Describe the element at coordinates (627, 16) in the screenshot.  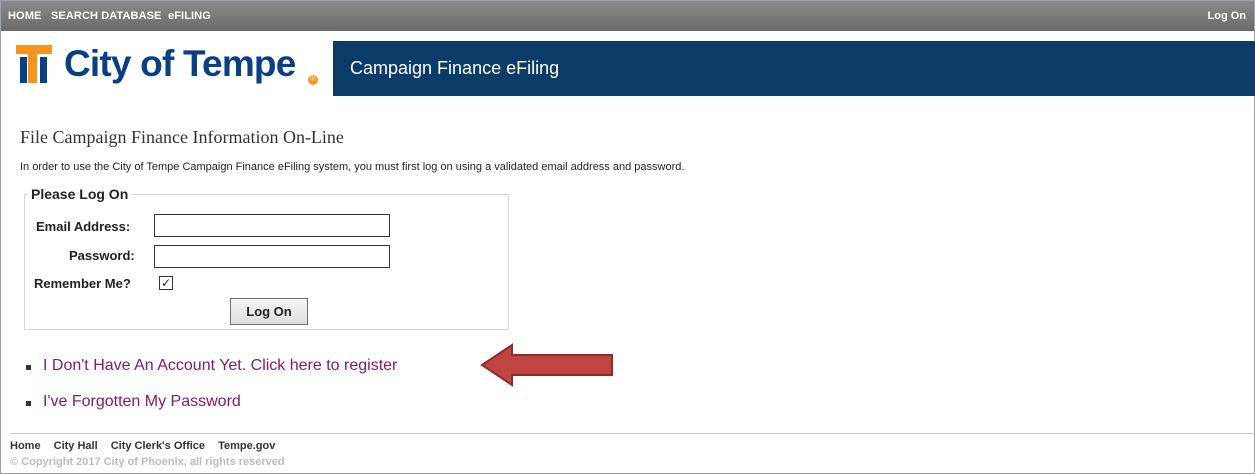
I see `top-navigation: HOME SEARCH DATABASE eFILING Log On` at that location.